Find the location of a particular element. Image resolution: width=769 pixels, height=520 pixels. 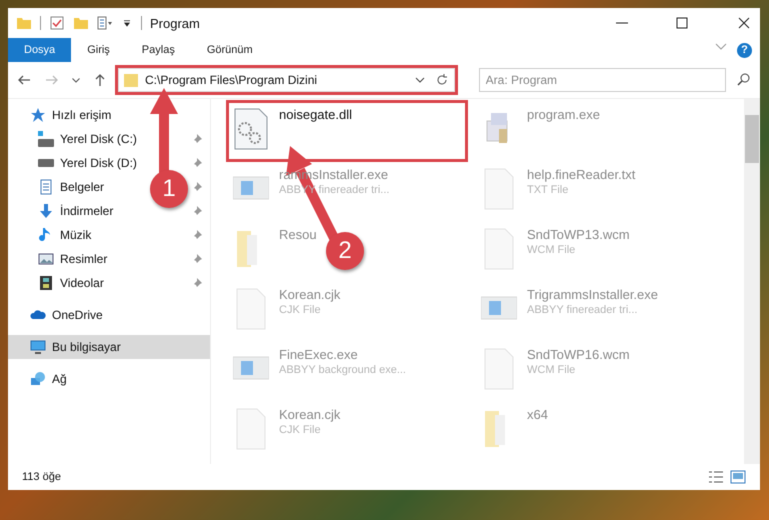

sidebar-item: Bu bilgisayar is located at coordinates (109, 347).